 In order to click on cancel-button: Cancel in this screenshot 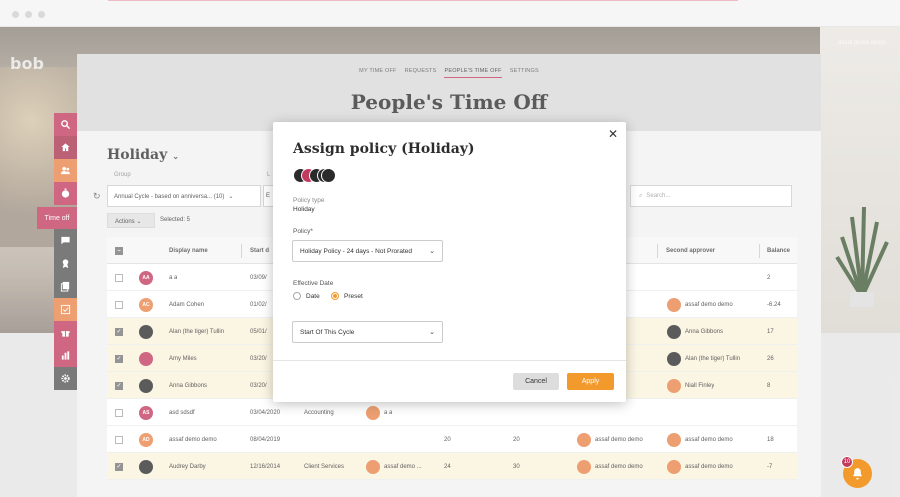, I will do `click(536, 381)`.